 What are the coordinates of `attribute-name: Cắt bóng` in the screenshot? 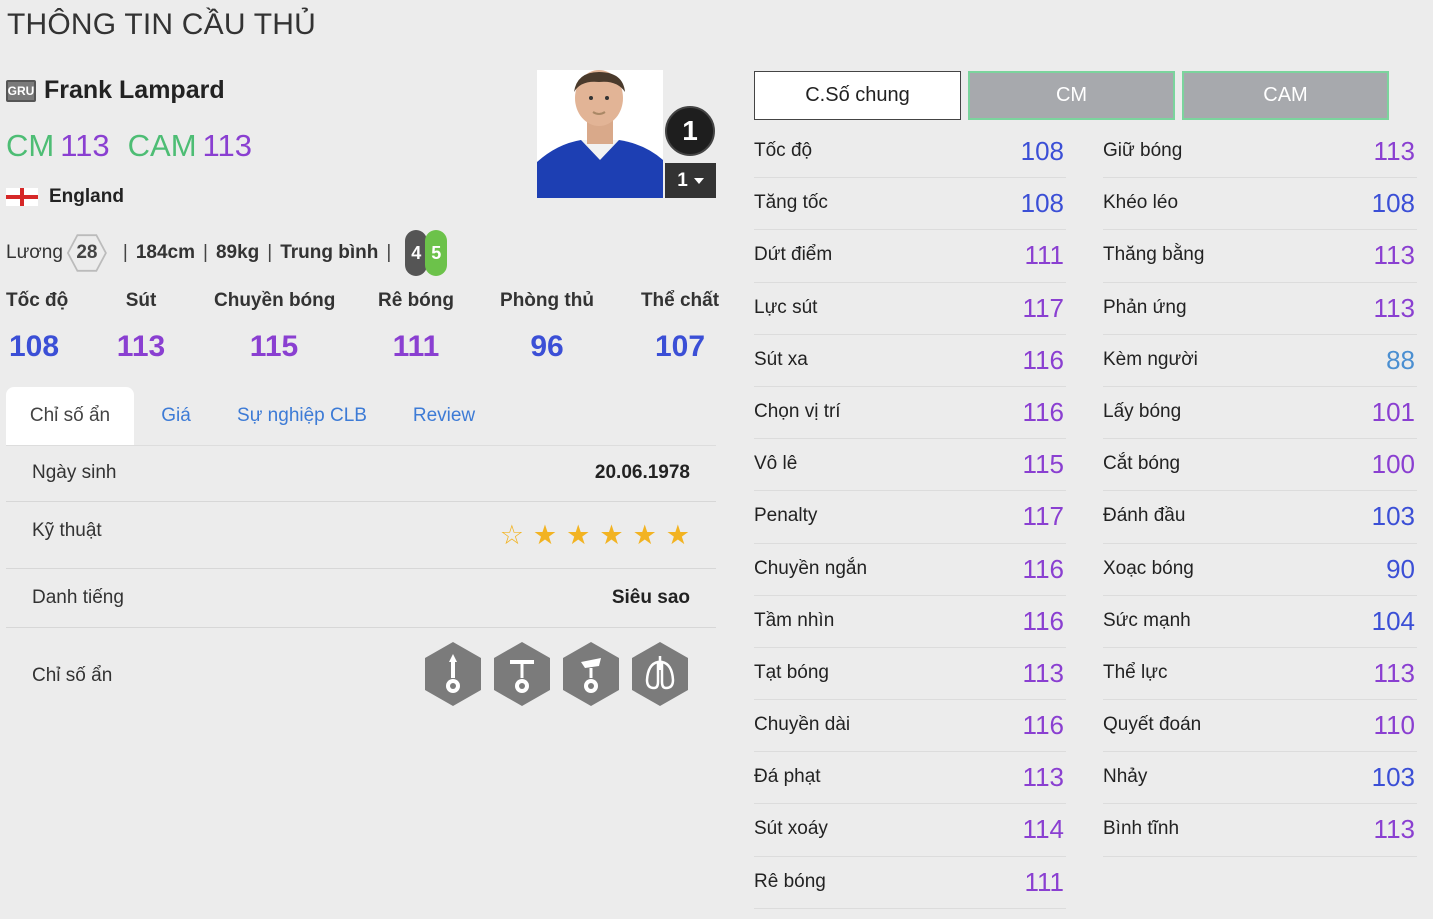 It's located at (1142, 464).